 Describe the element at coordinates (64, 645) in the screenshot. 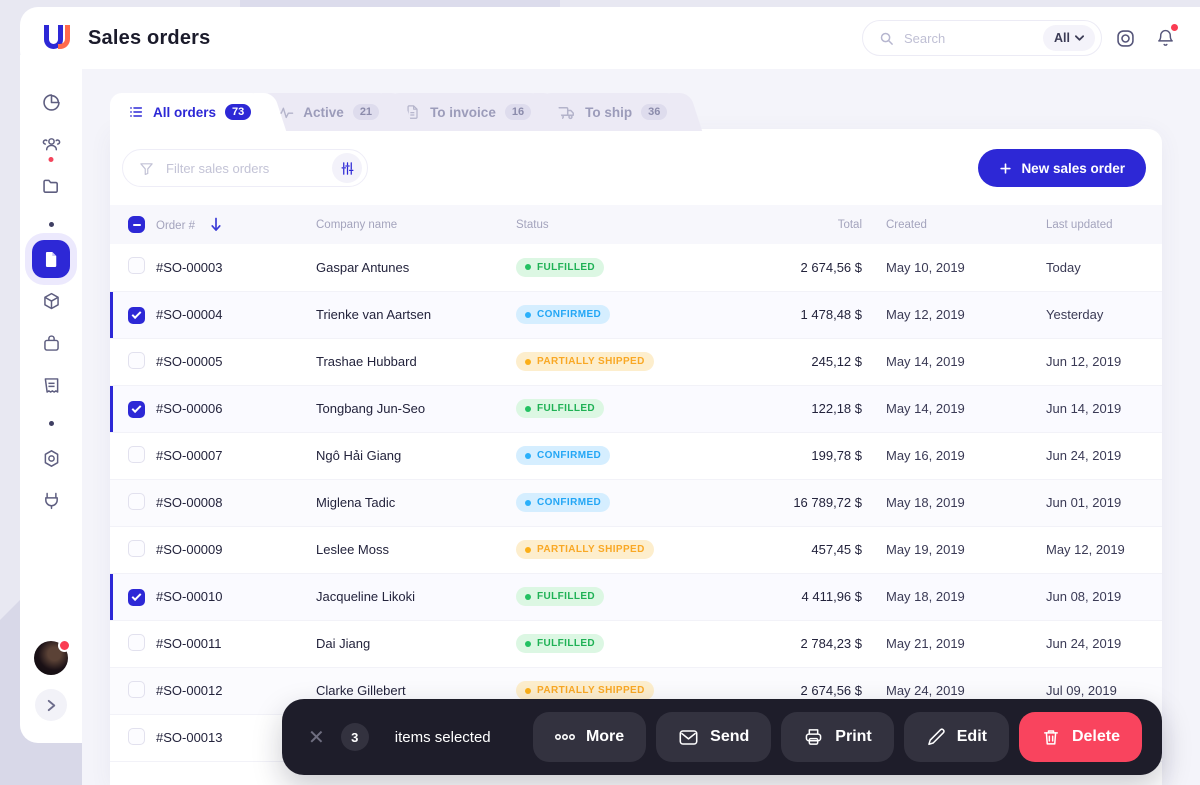

I see `avatar-status-dot` at that location.